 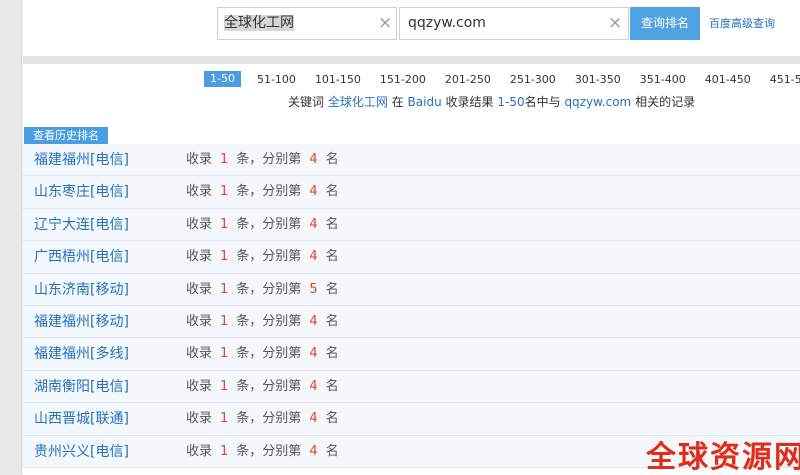 What do you see at coordinates (598, 102) in the screenshot?
I see `summary-site: qqzyw.com` at bounding box center [598, 102].